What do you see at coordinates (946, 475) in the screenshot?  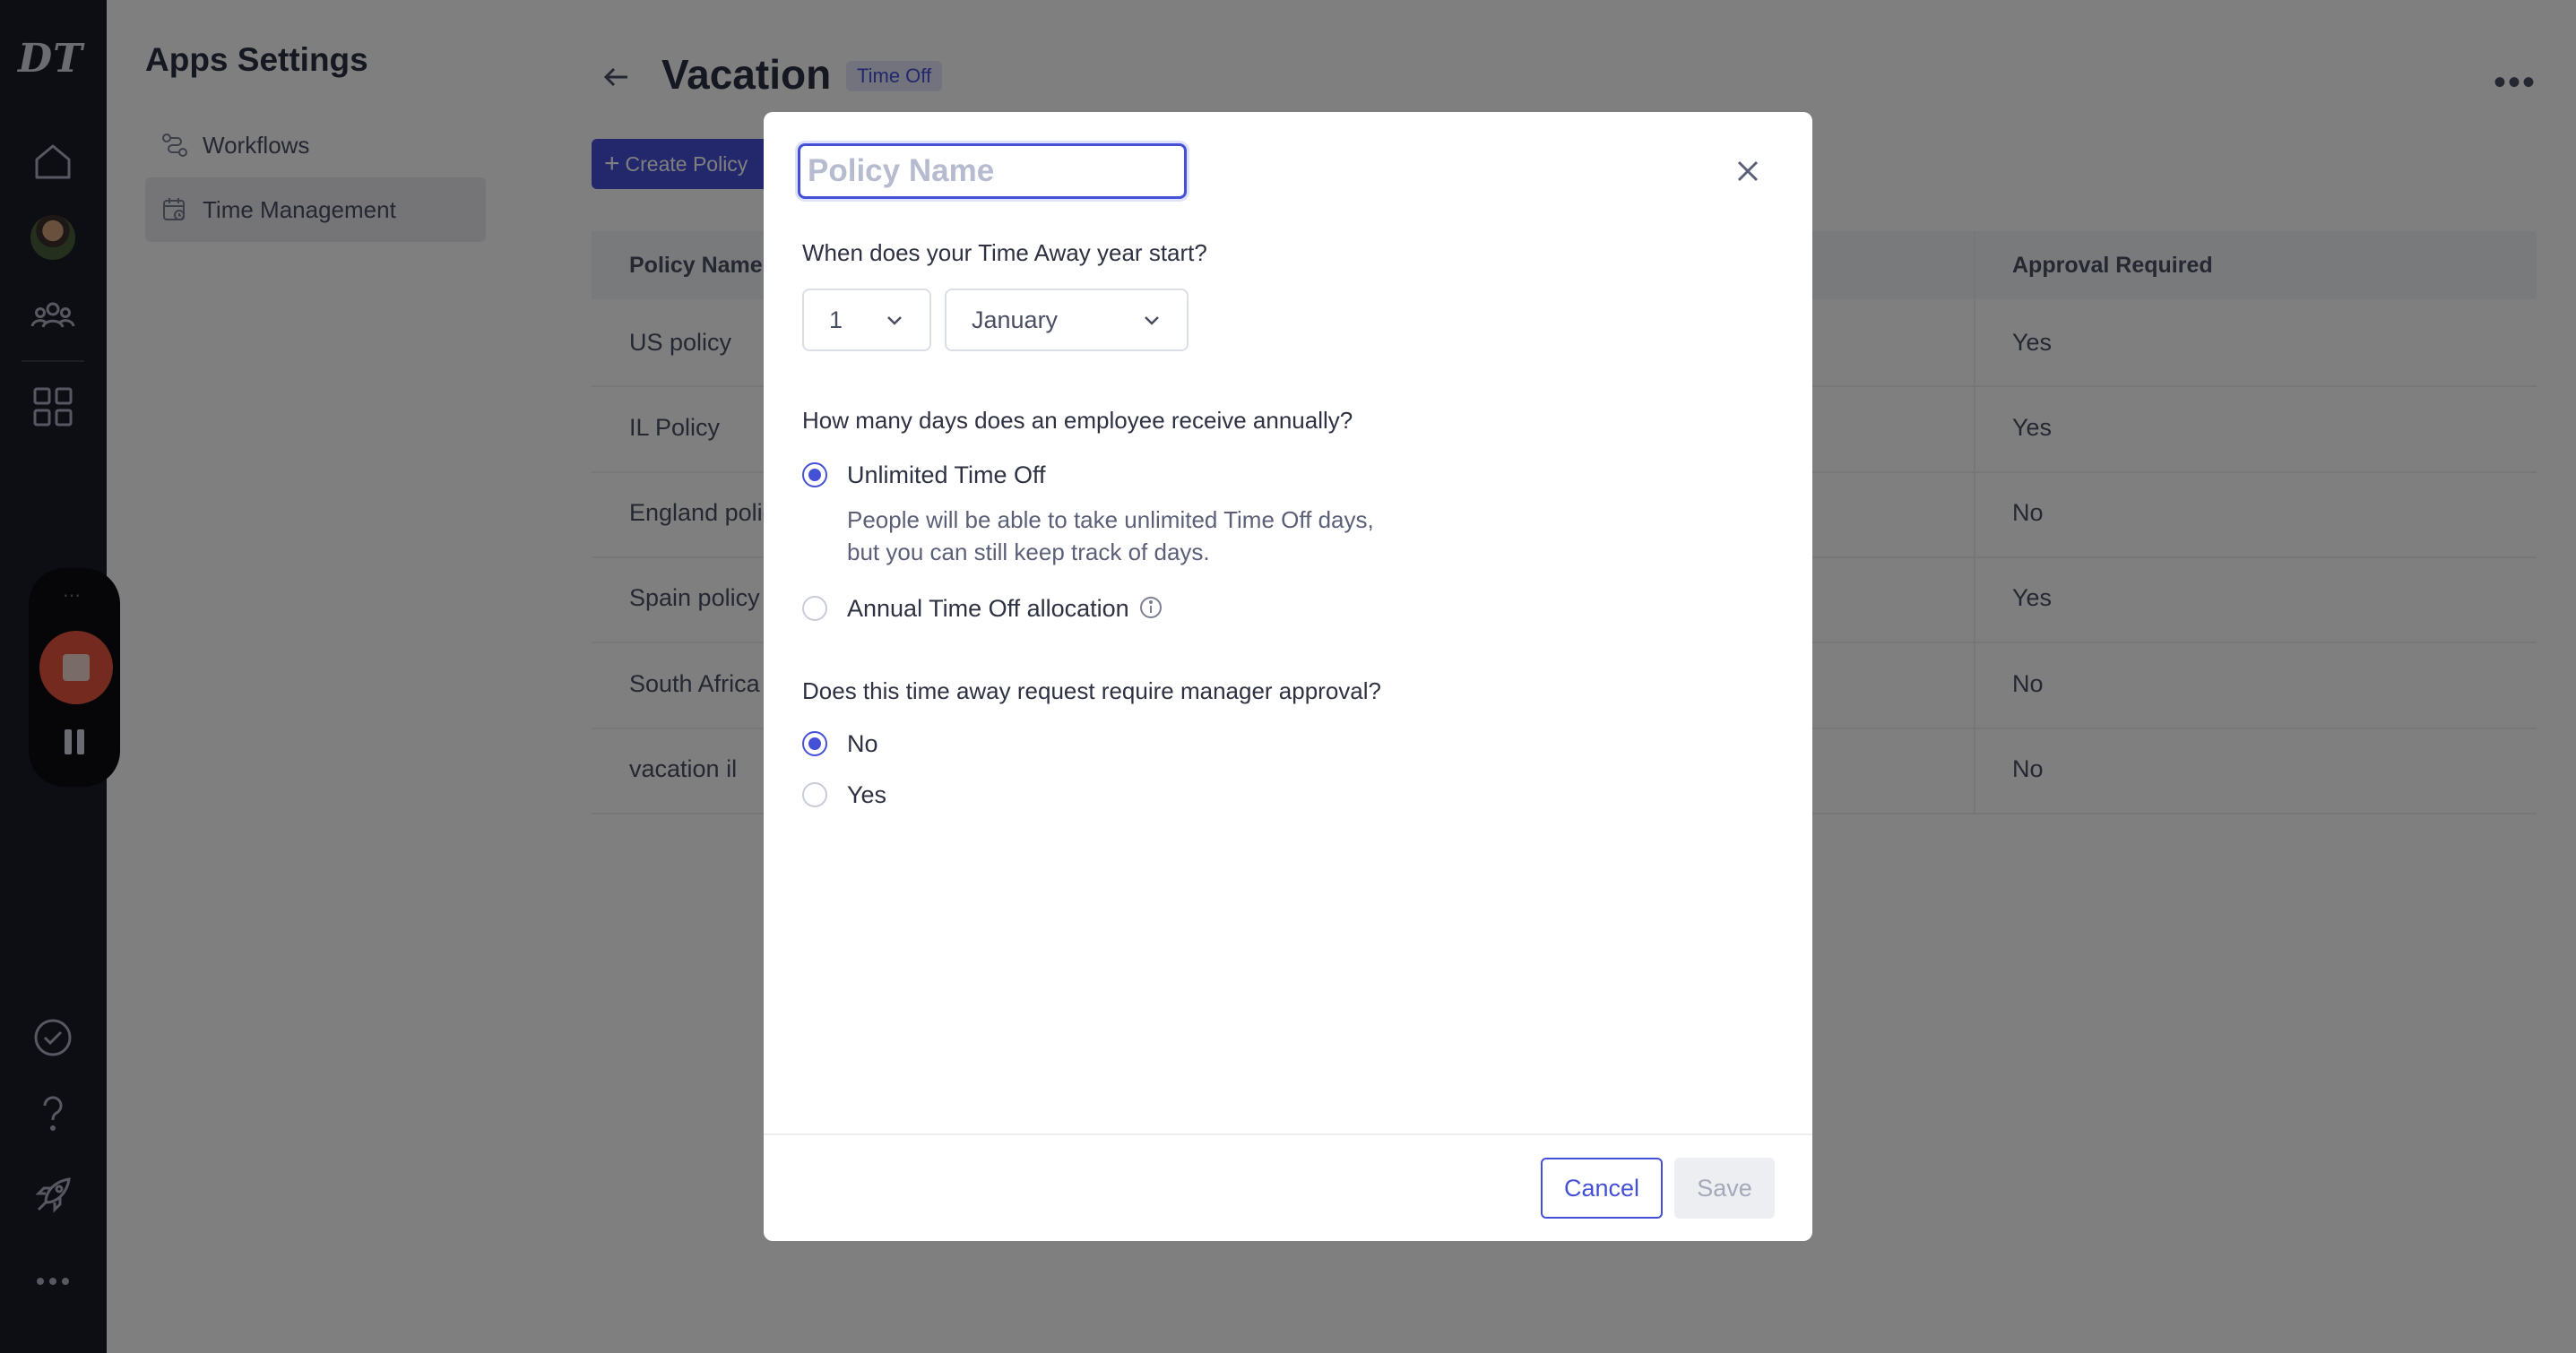 I see `radio-unlimited-label: Unlimited Time Off` at bounding box center [946, 475].